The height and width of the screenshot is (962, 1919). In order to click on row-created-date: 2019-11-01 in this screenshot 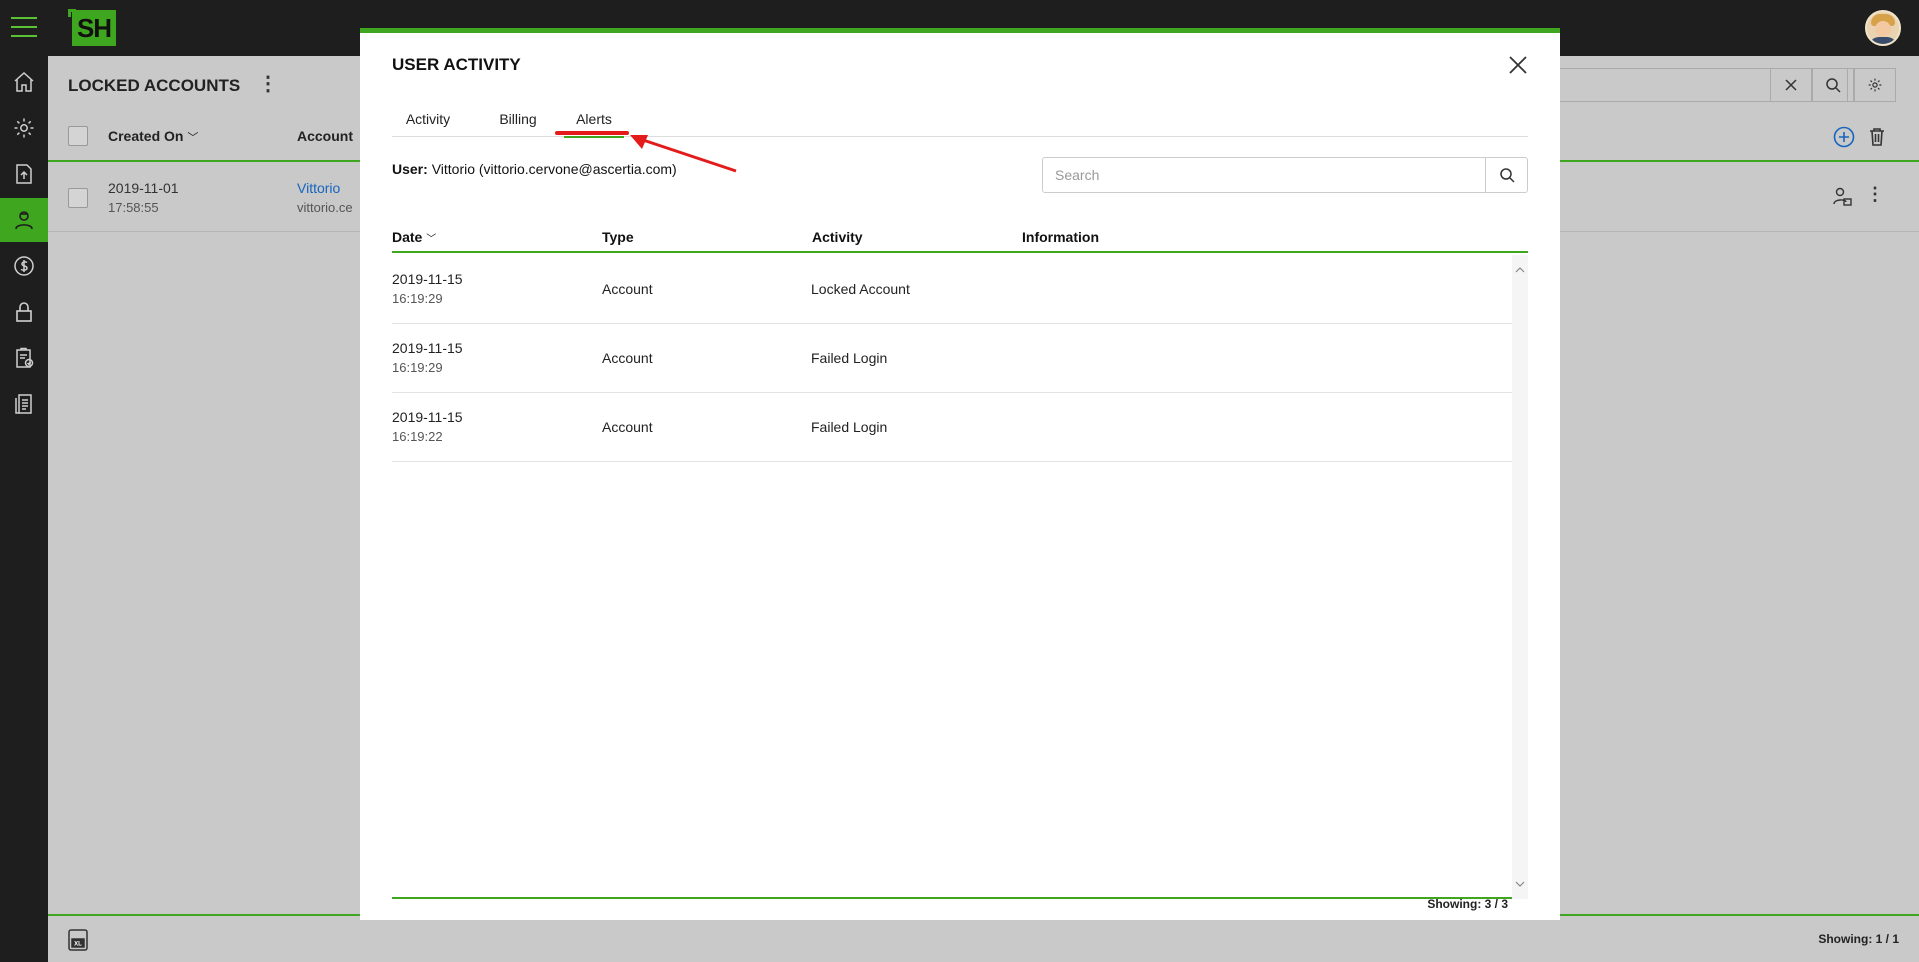, I will do `click(143, 188)`.